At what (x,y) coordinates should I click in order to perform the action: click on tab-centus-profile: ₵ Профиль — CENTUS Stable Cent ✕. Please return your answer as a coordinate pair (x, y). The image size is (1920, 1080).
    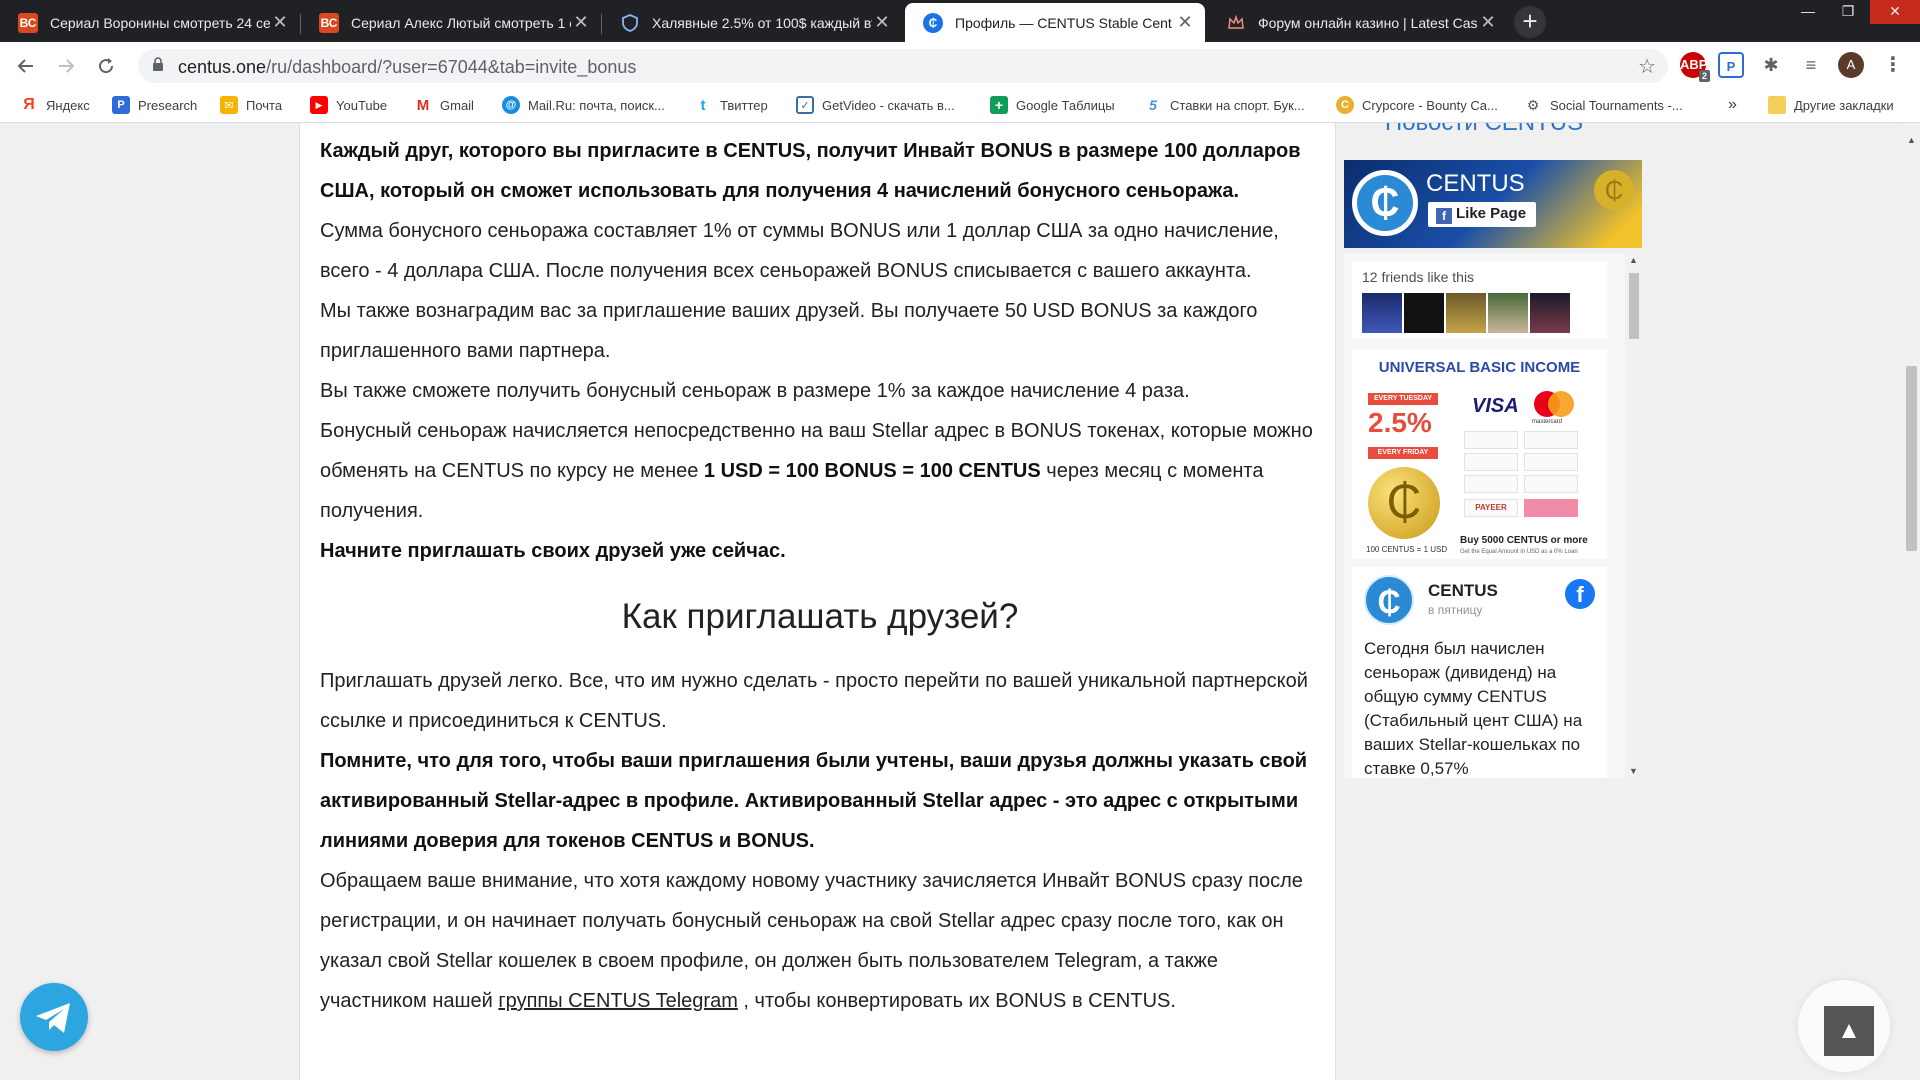
    Looking at the image, I should click on (1055, 22).